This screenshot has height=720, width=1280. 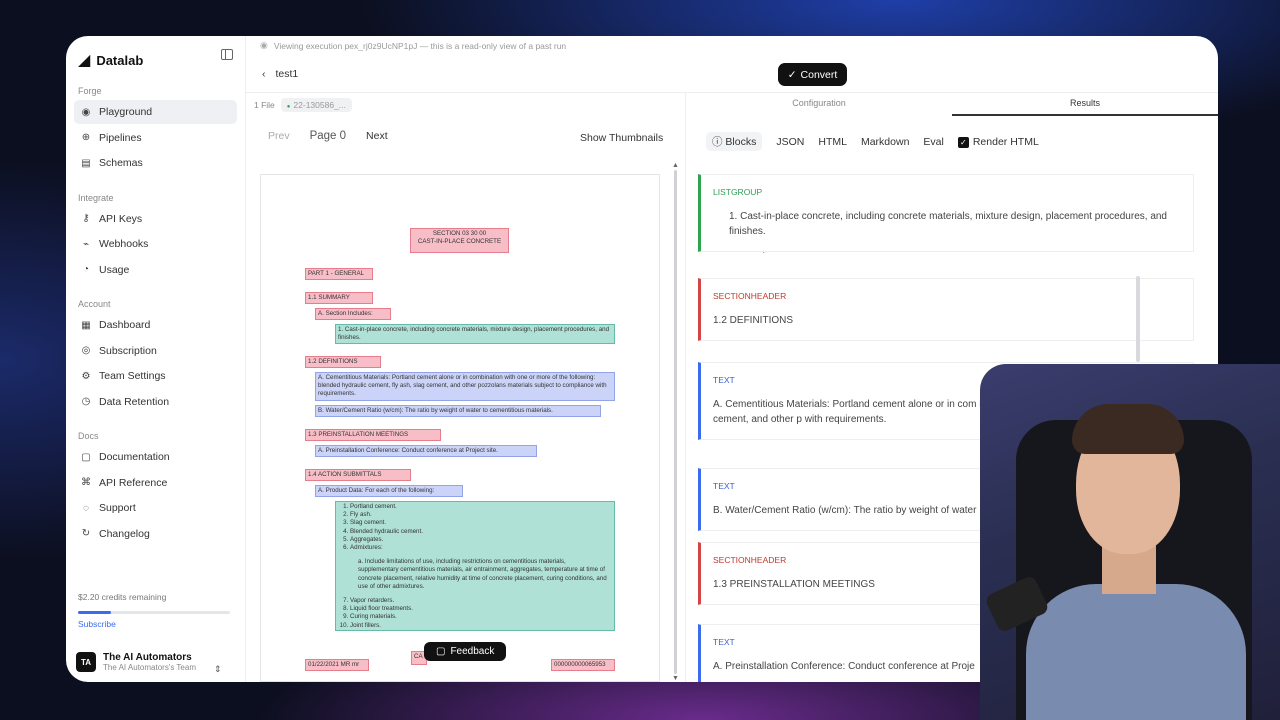 What do you see at coordinates (86, 244) in the screenshot?
I see `webhook-icon: ⌁` at bounding box center [86, 244].